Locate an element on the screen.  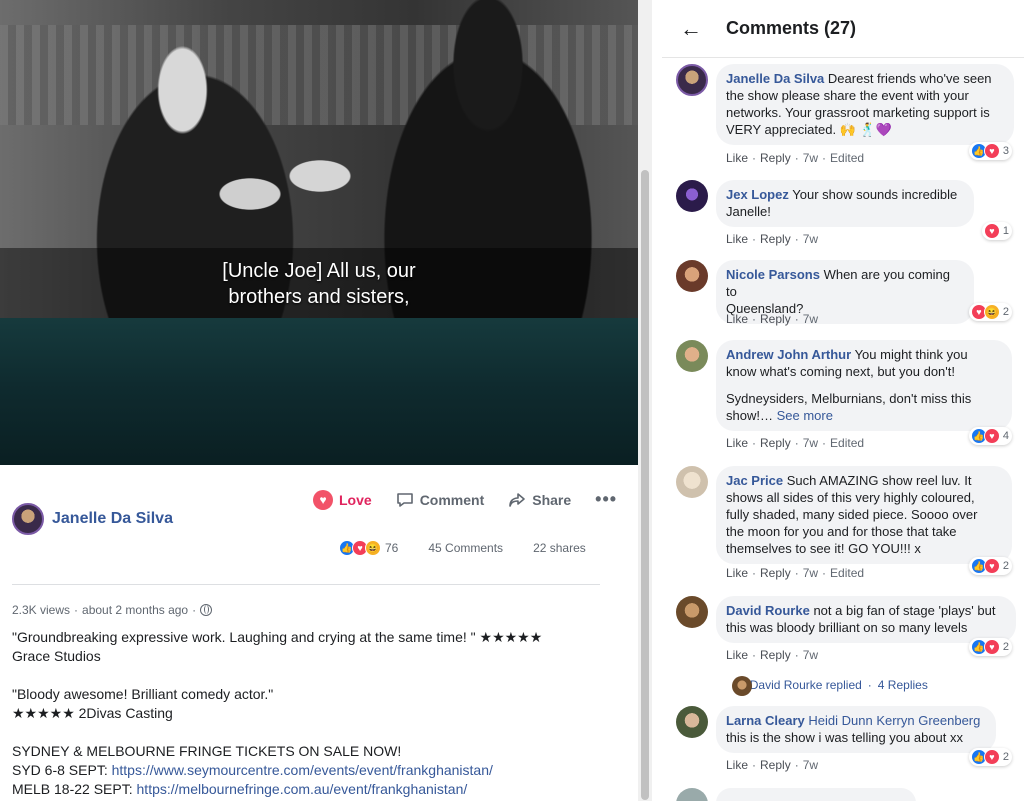
post-time: about 2 months ago is located at coordinates (135, 610).